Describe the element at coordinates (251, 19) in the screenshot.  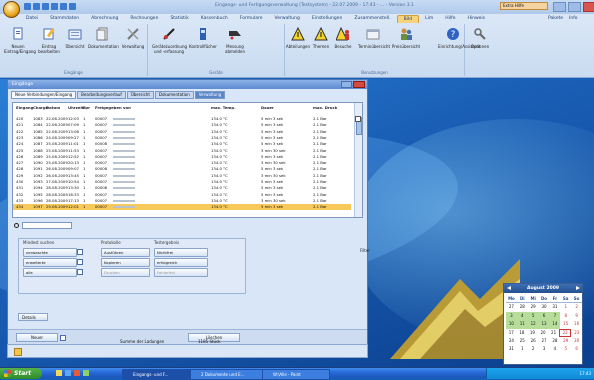
I see `ribbon-tab: Formulare` at that location.